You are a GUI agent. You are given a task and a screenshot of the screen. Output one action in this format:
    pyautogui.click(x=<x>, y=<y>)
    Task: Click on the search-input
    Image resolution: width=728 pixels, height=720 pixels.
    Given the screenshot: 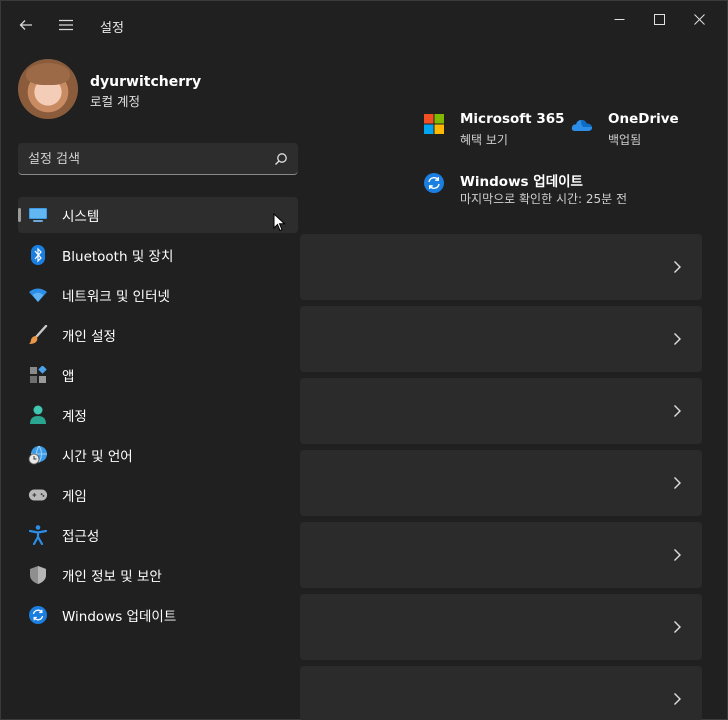 What is the action you would take?
    pyautogui.click(x=148, y=159)
    